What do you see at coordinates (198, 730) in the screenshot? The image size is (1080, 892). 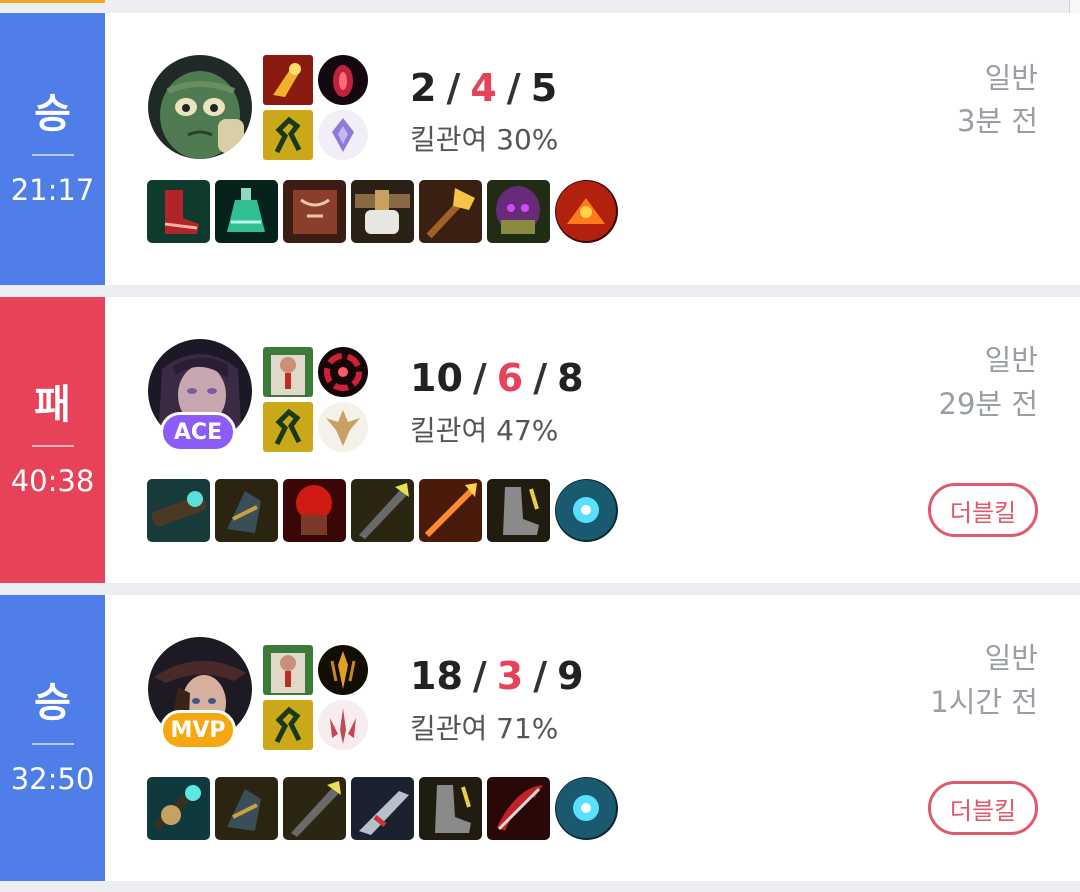 I see `mvp-badge: MVP` at bounding box center [198, 730].